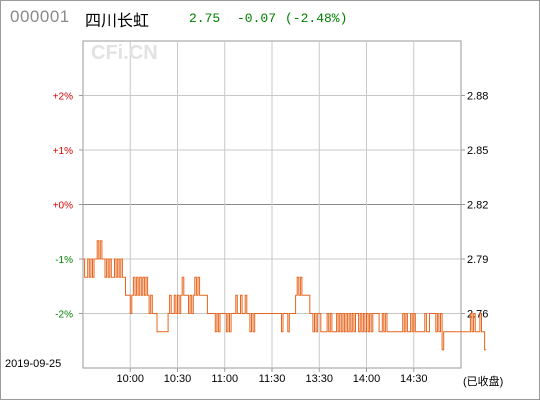 Image resolution: width=540 pixels, height=400 pixels. I want to click on x-tick-label: 14:30, so click(414, 379).